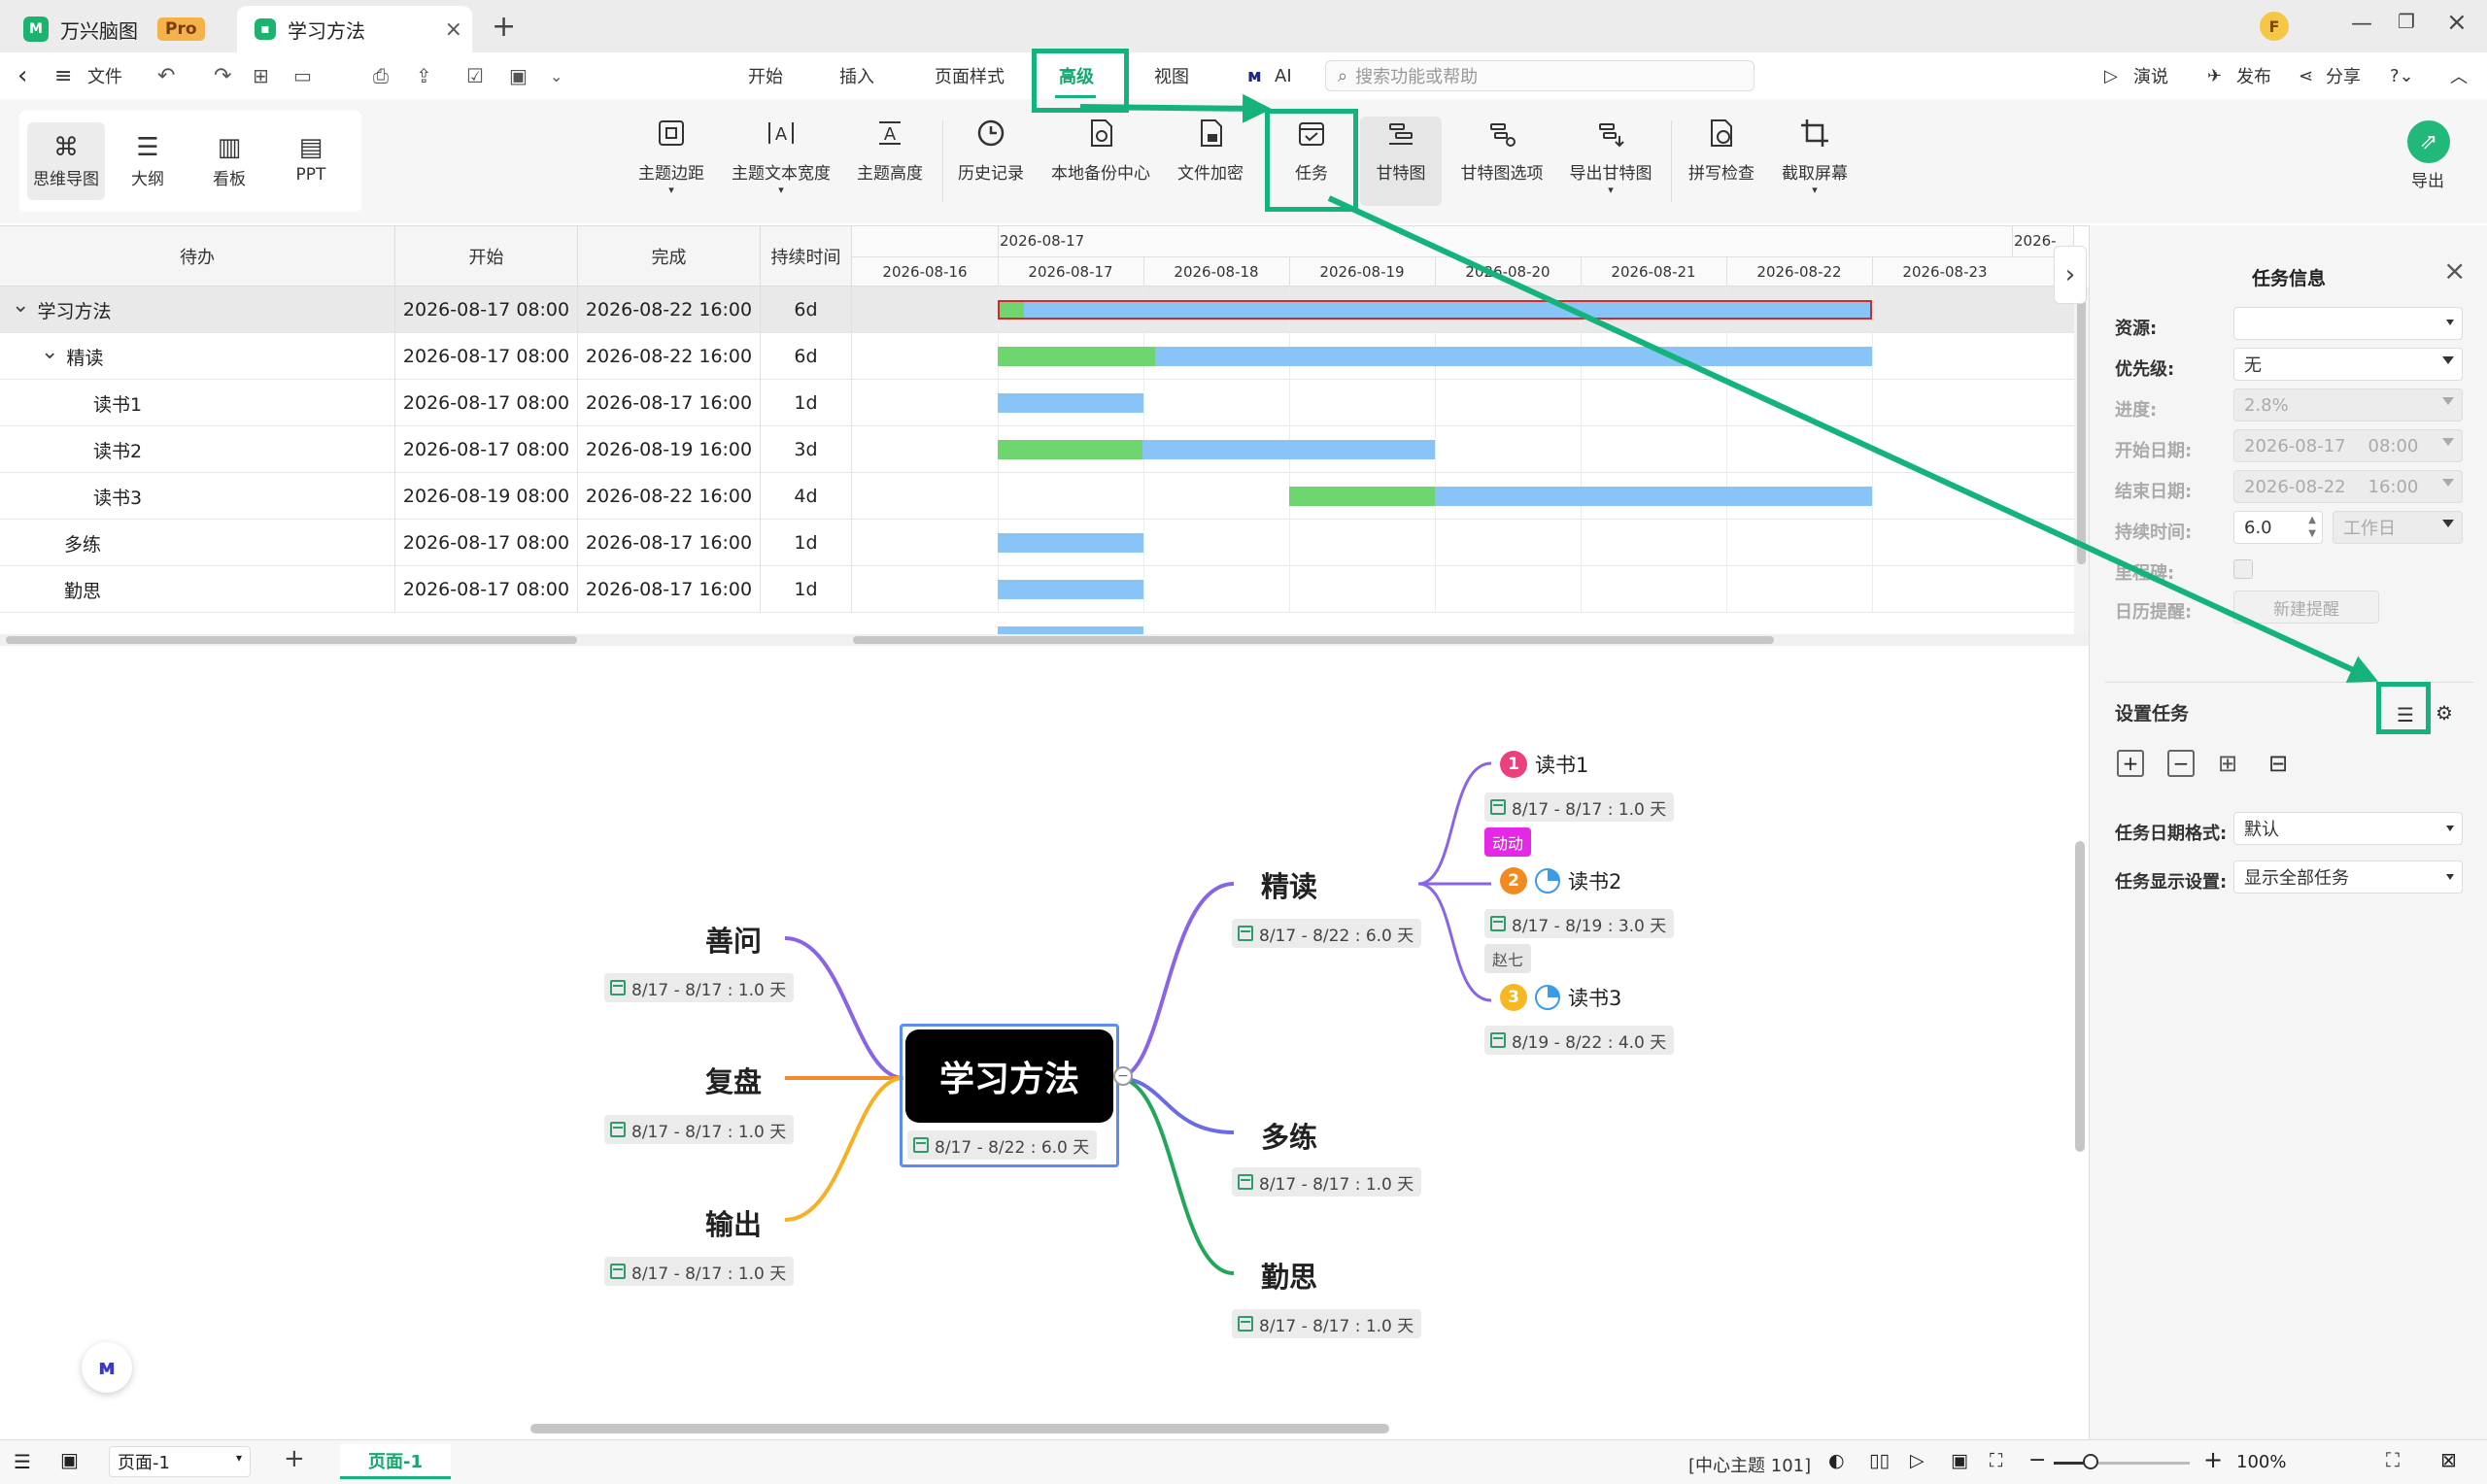 The image size is (2487, 1484). I want to click on close-panel-icon: ×, so click(2454, 270).